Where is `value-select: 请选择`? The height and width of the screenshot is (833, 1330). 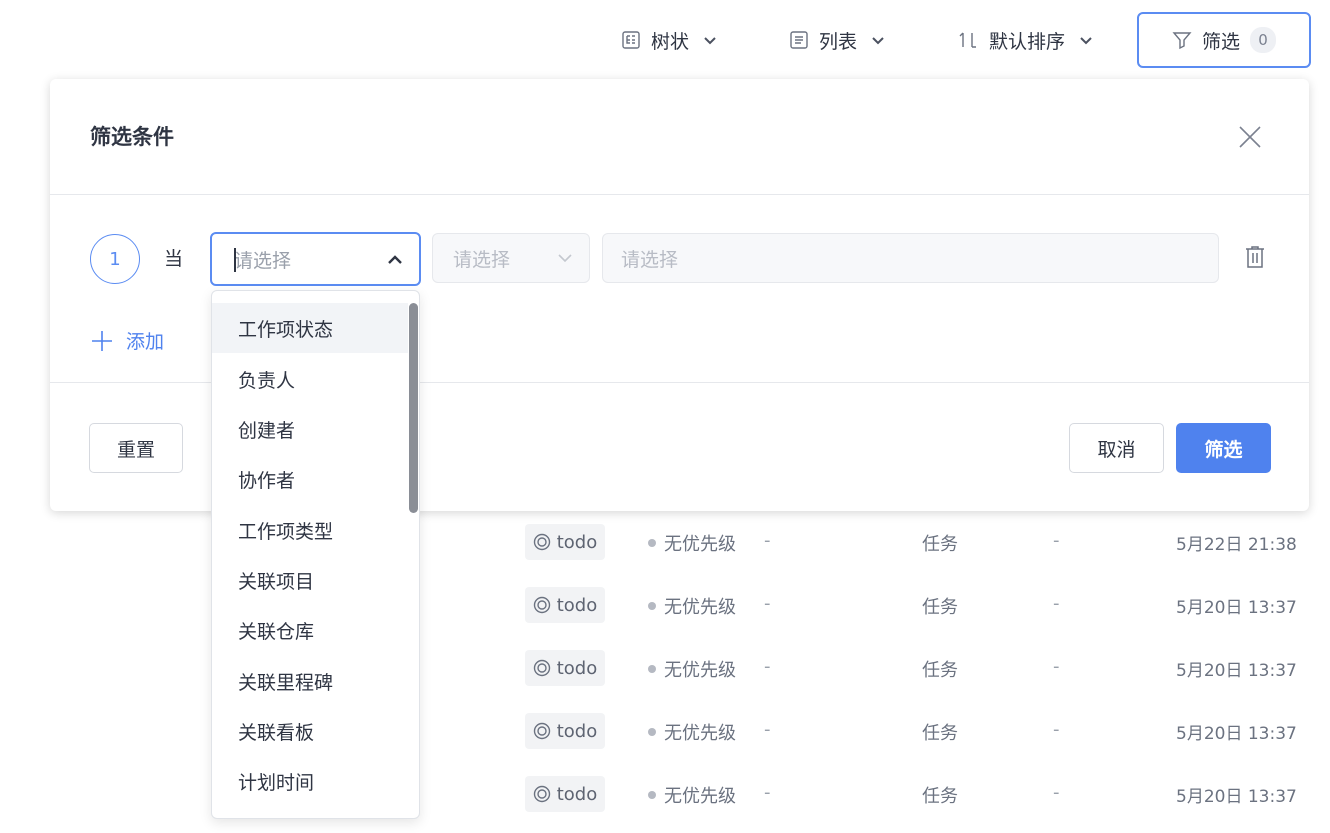 value-select: 请选择 is located at coordinates (910, 258).